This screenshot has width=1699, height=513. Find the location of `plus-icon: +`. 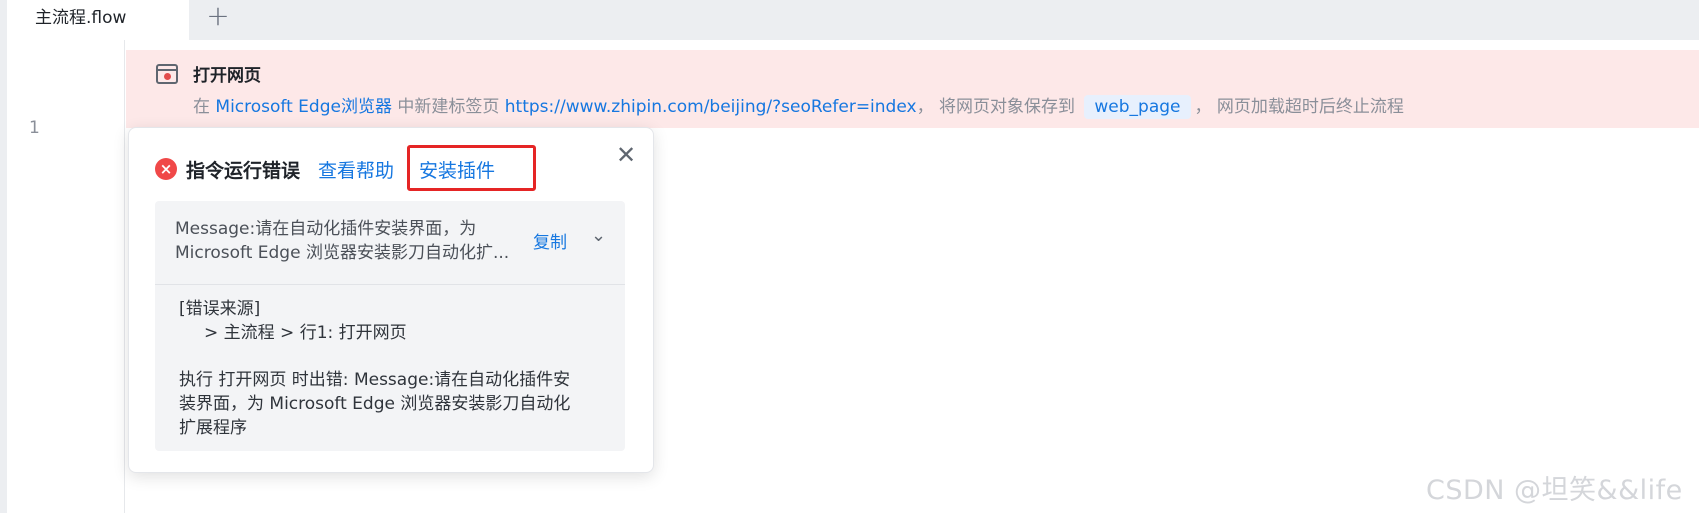

plus-icon: + is located at coordinates (218, 17).